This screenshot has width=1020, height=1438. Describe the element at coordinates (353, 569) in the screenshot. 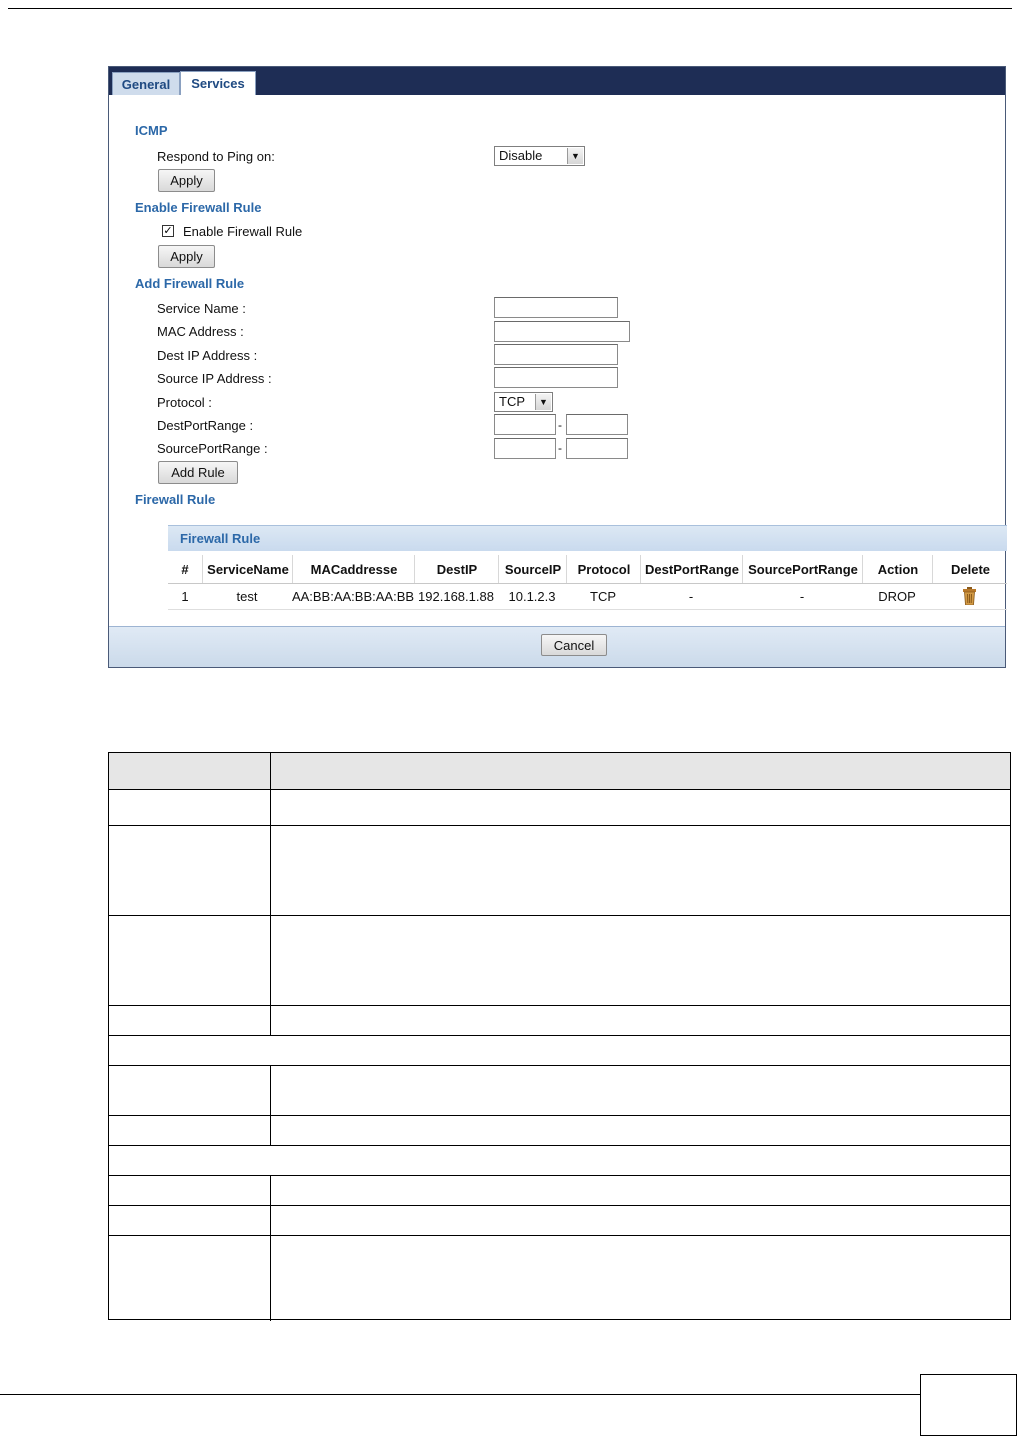

I see `col-mac-address: MACaddresse` at that location.